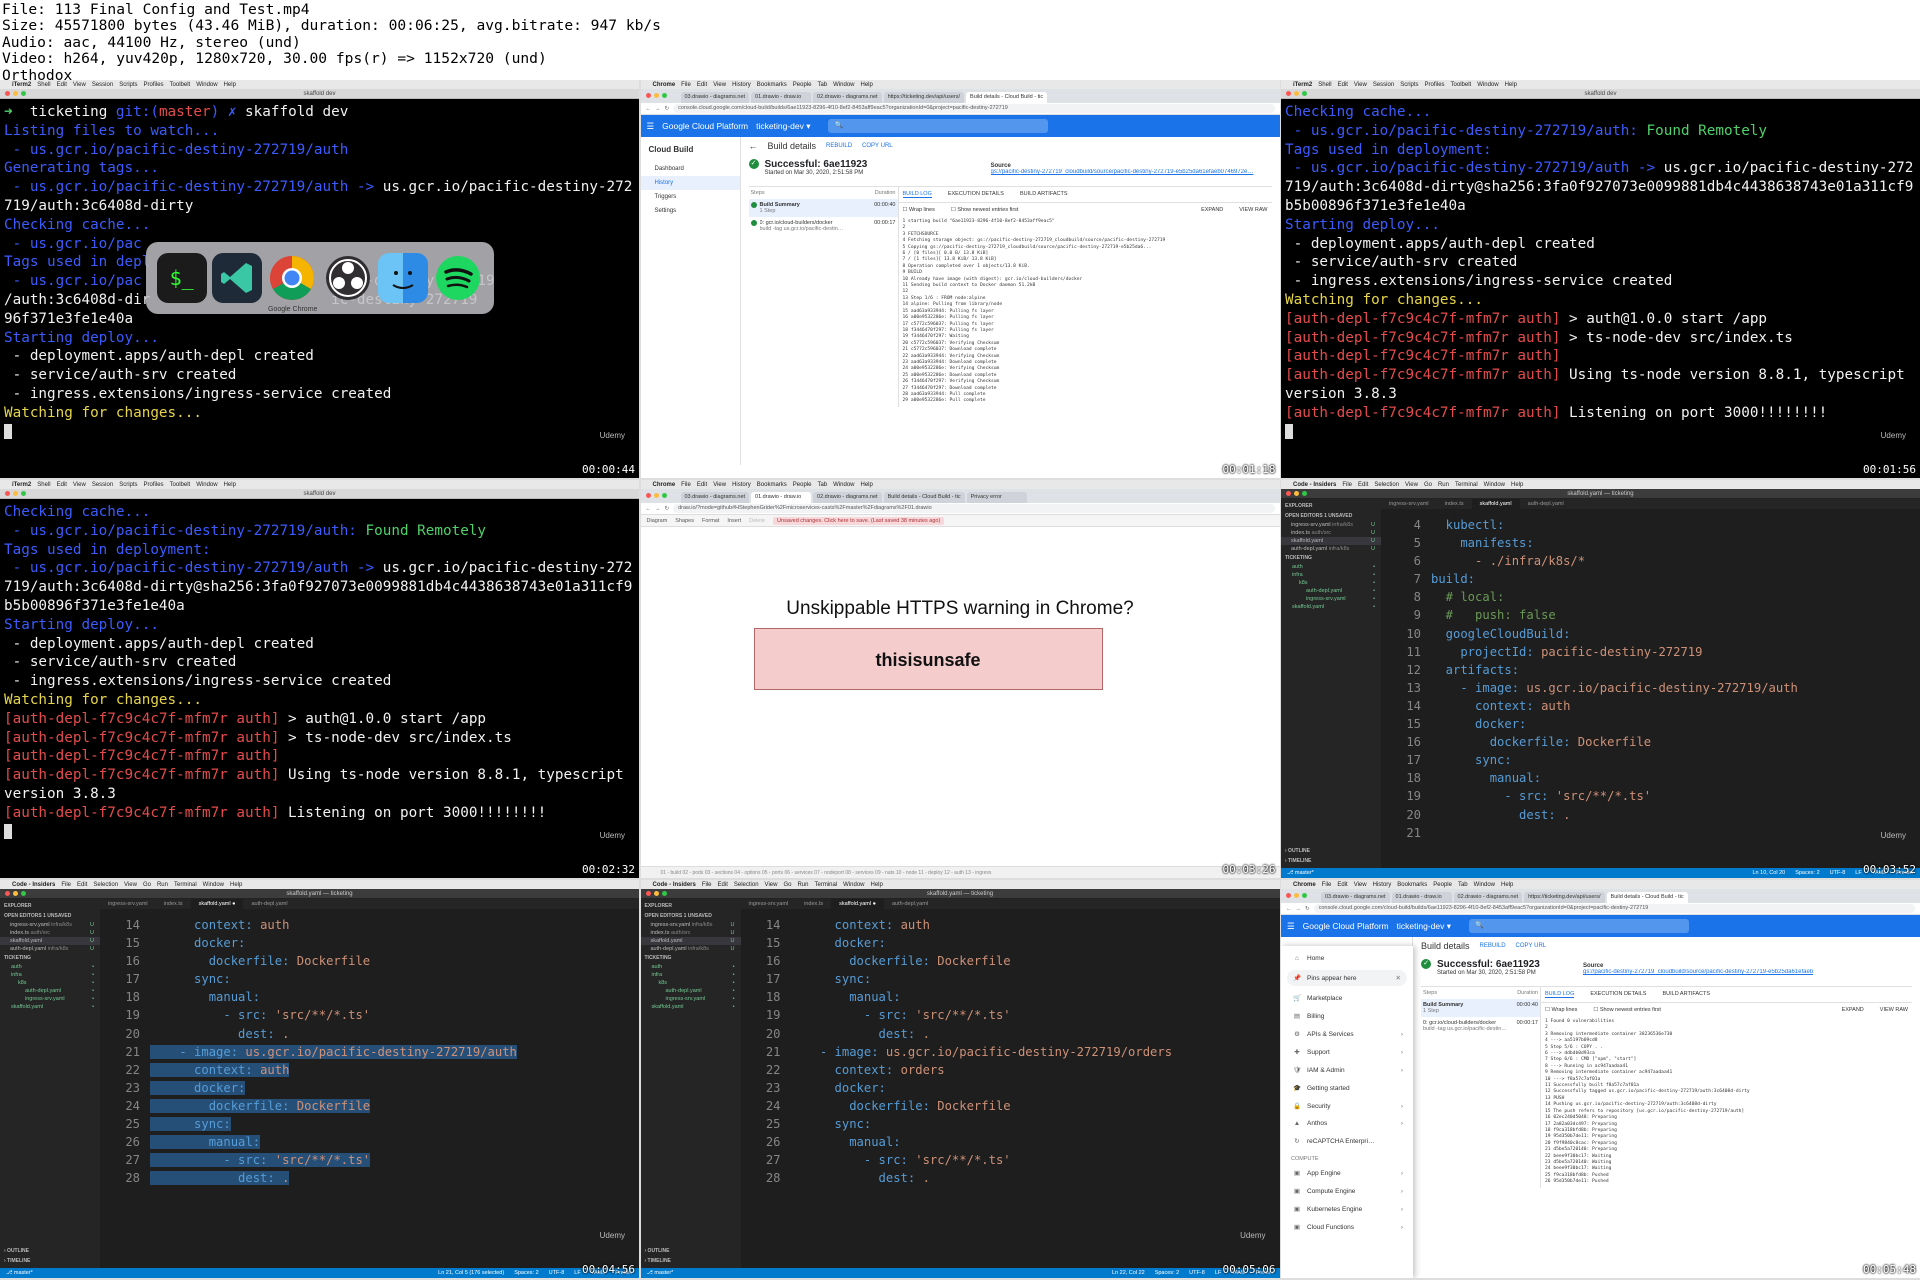 This screenshot has width=1920, height=1280. I want to click on nav-menu-item: ✚ Support ›, so click(1347, 1052).